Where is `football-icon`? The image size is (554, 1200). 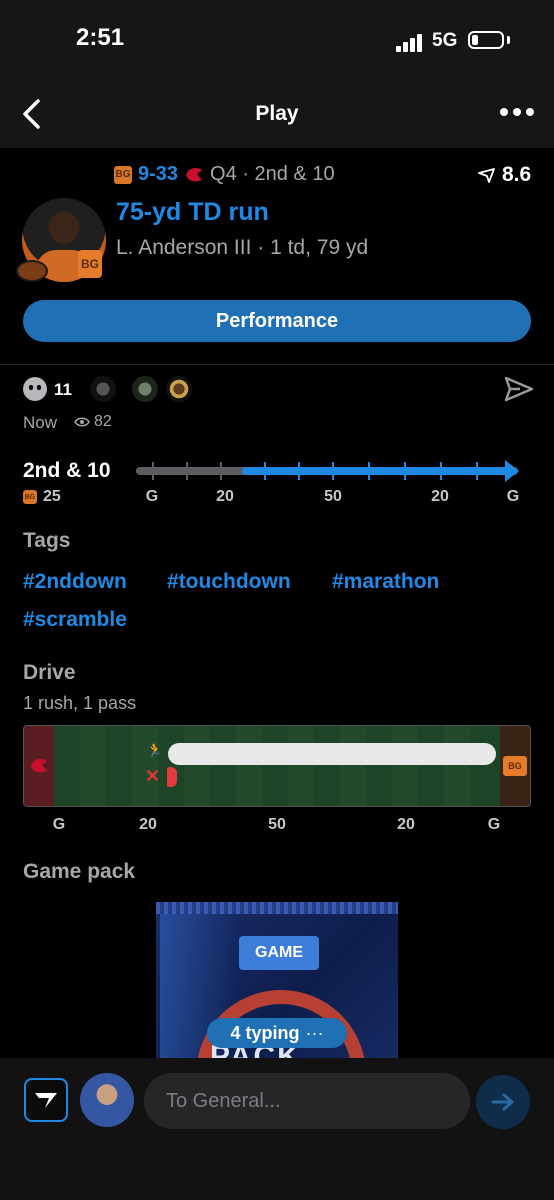 football-icon is located at coordinates (32, 271).